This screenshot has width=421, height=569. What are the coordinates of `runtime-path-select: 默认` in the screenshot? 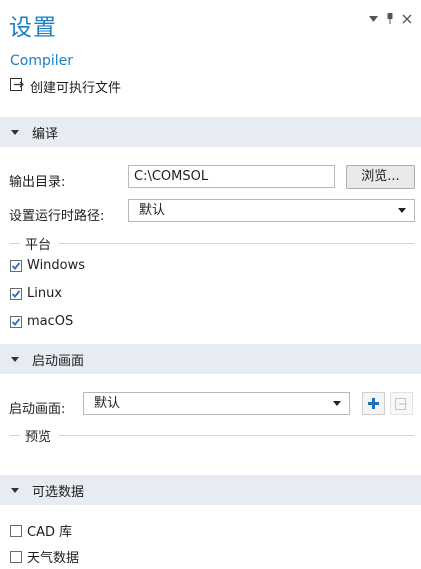 It's located at (271, 210).